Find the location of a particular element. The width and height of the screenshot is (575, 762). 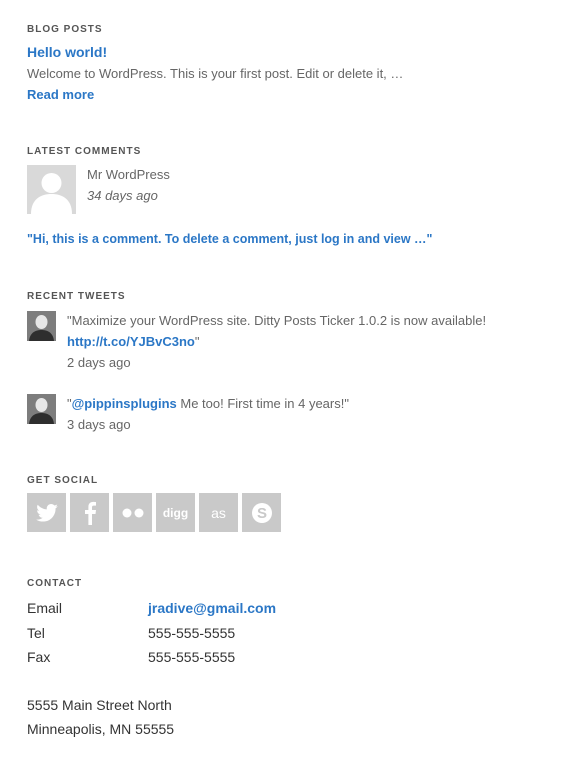

svg-text: S is located at coordinates (261, 513).